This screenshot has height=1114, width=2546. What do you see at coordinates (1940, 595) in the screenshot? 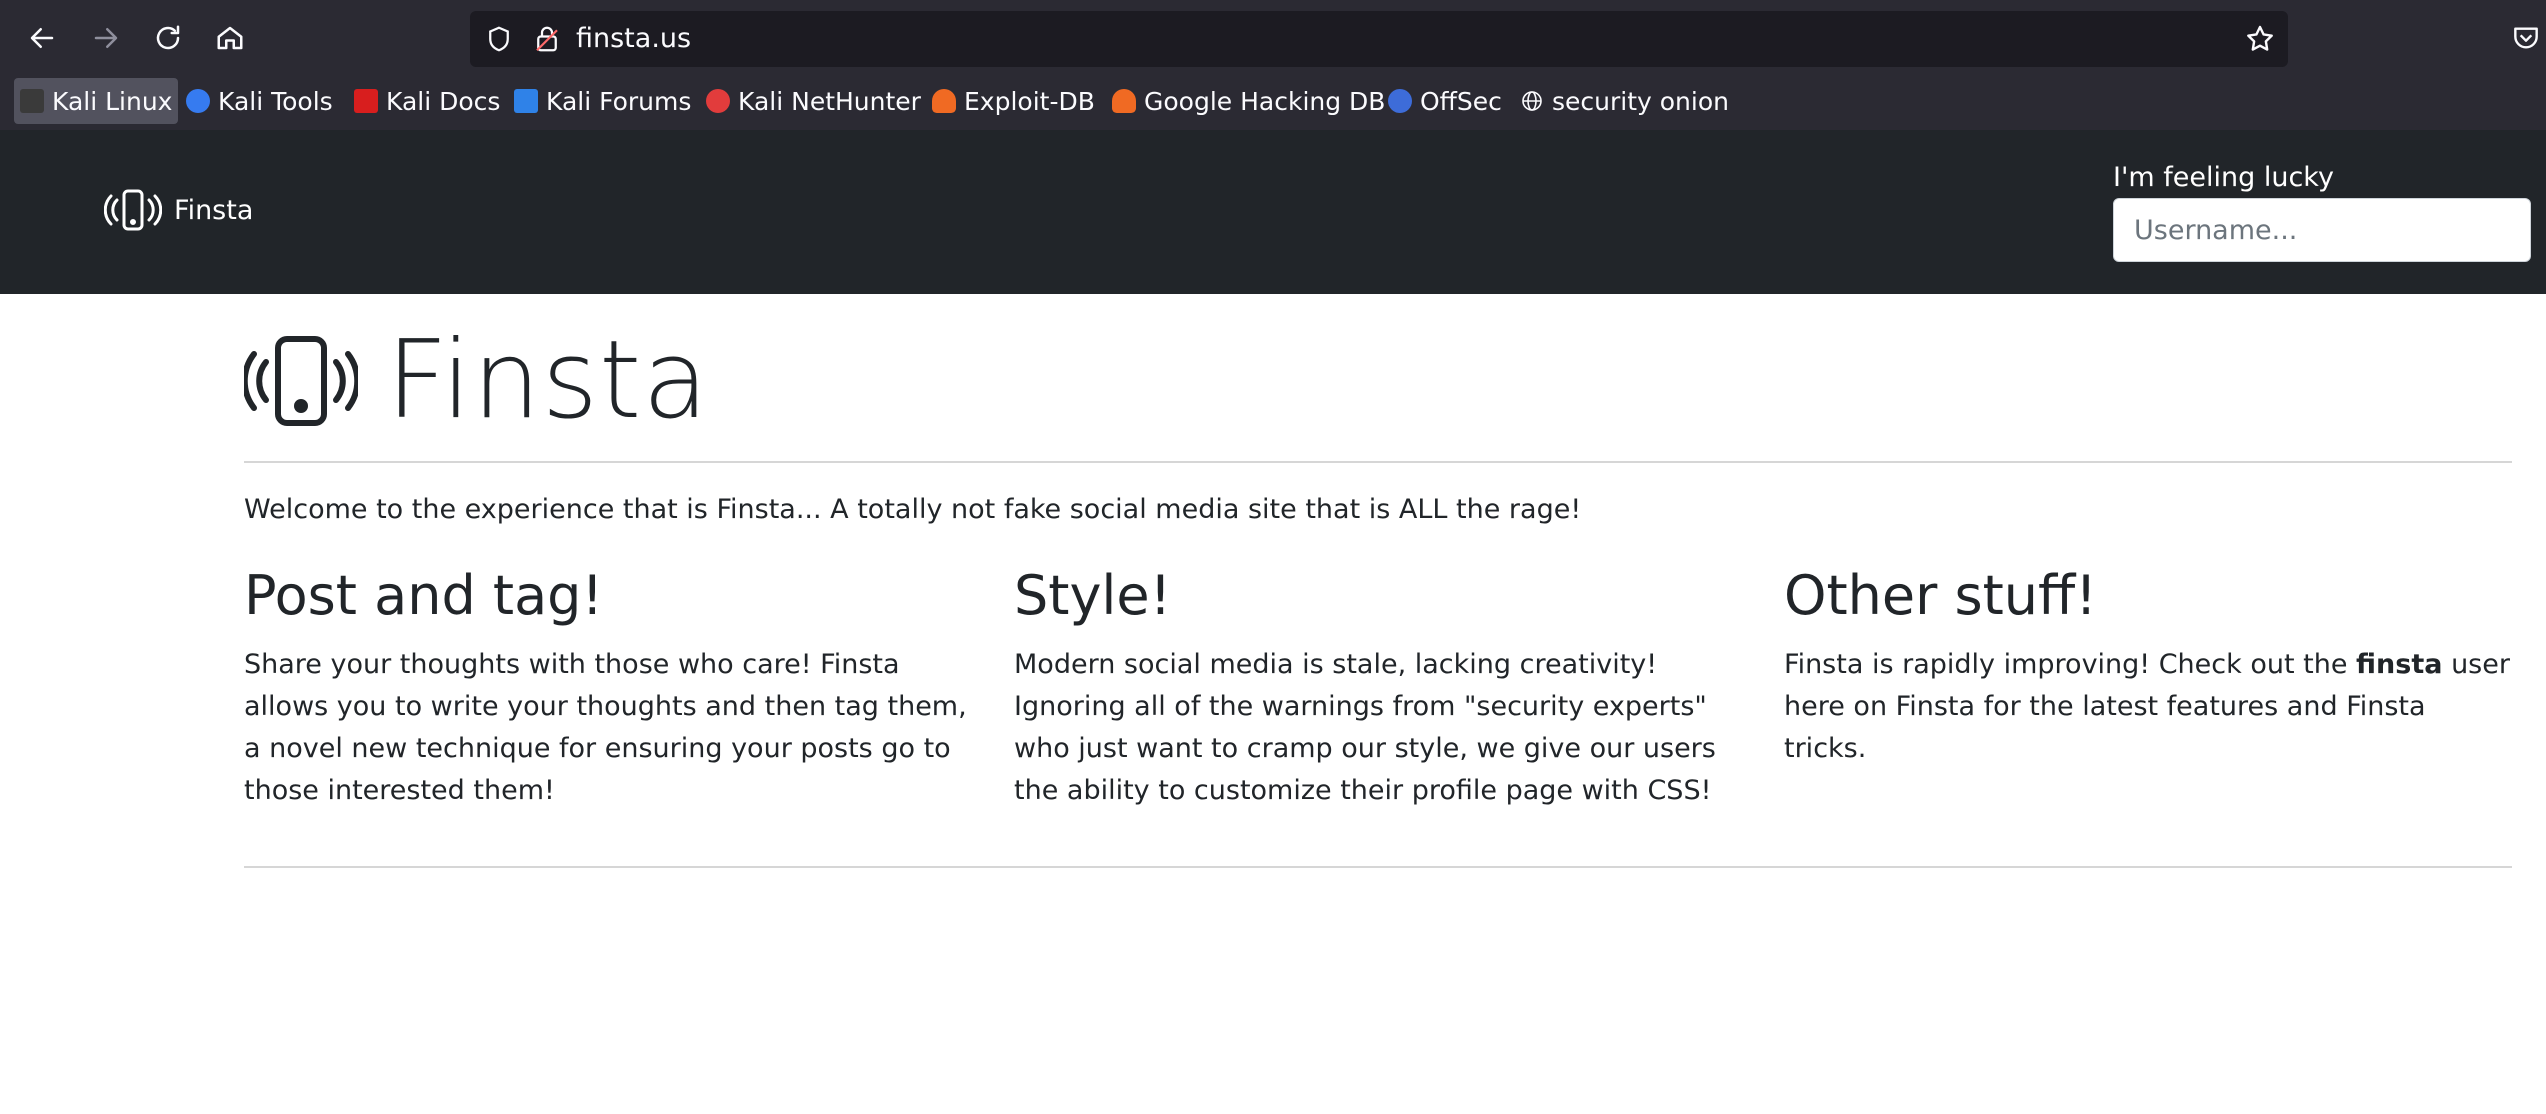
I see `feature-heading: Other stuff!` at bounding box center [1940, 595].